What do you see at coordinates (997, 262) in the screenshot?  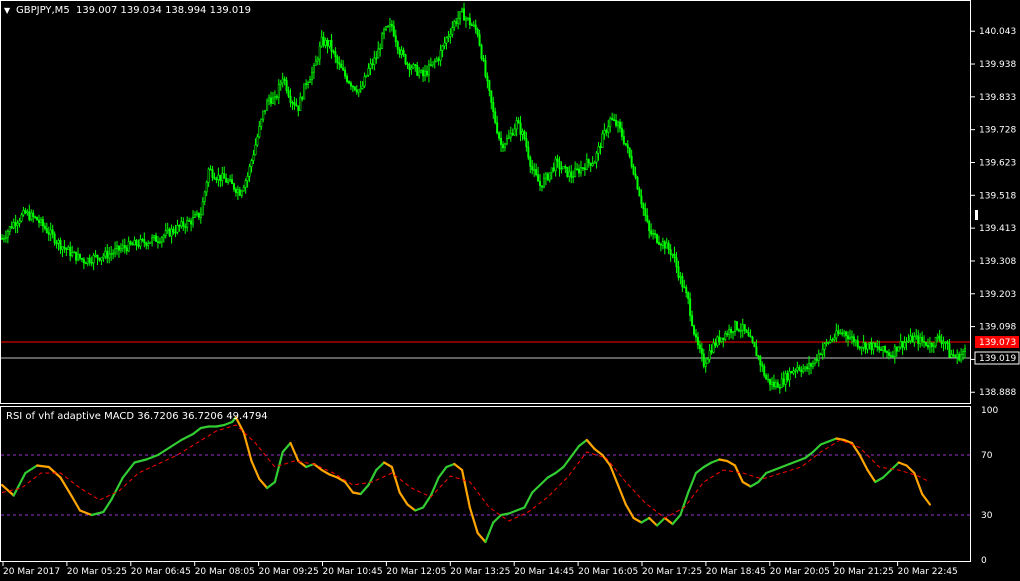 I see `price-label: 139.308` at bounding box center [997, 262].